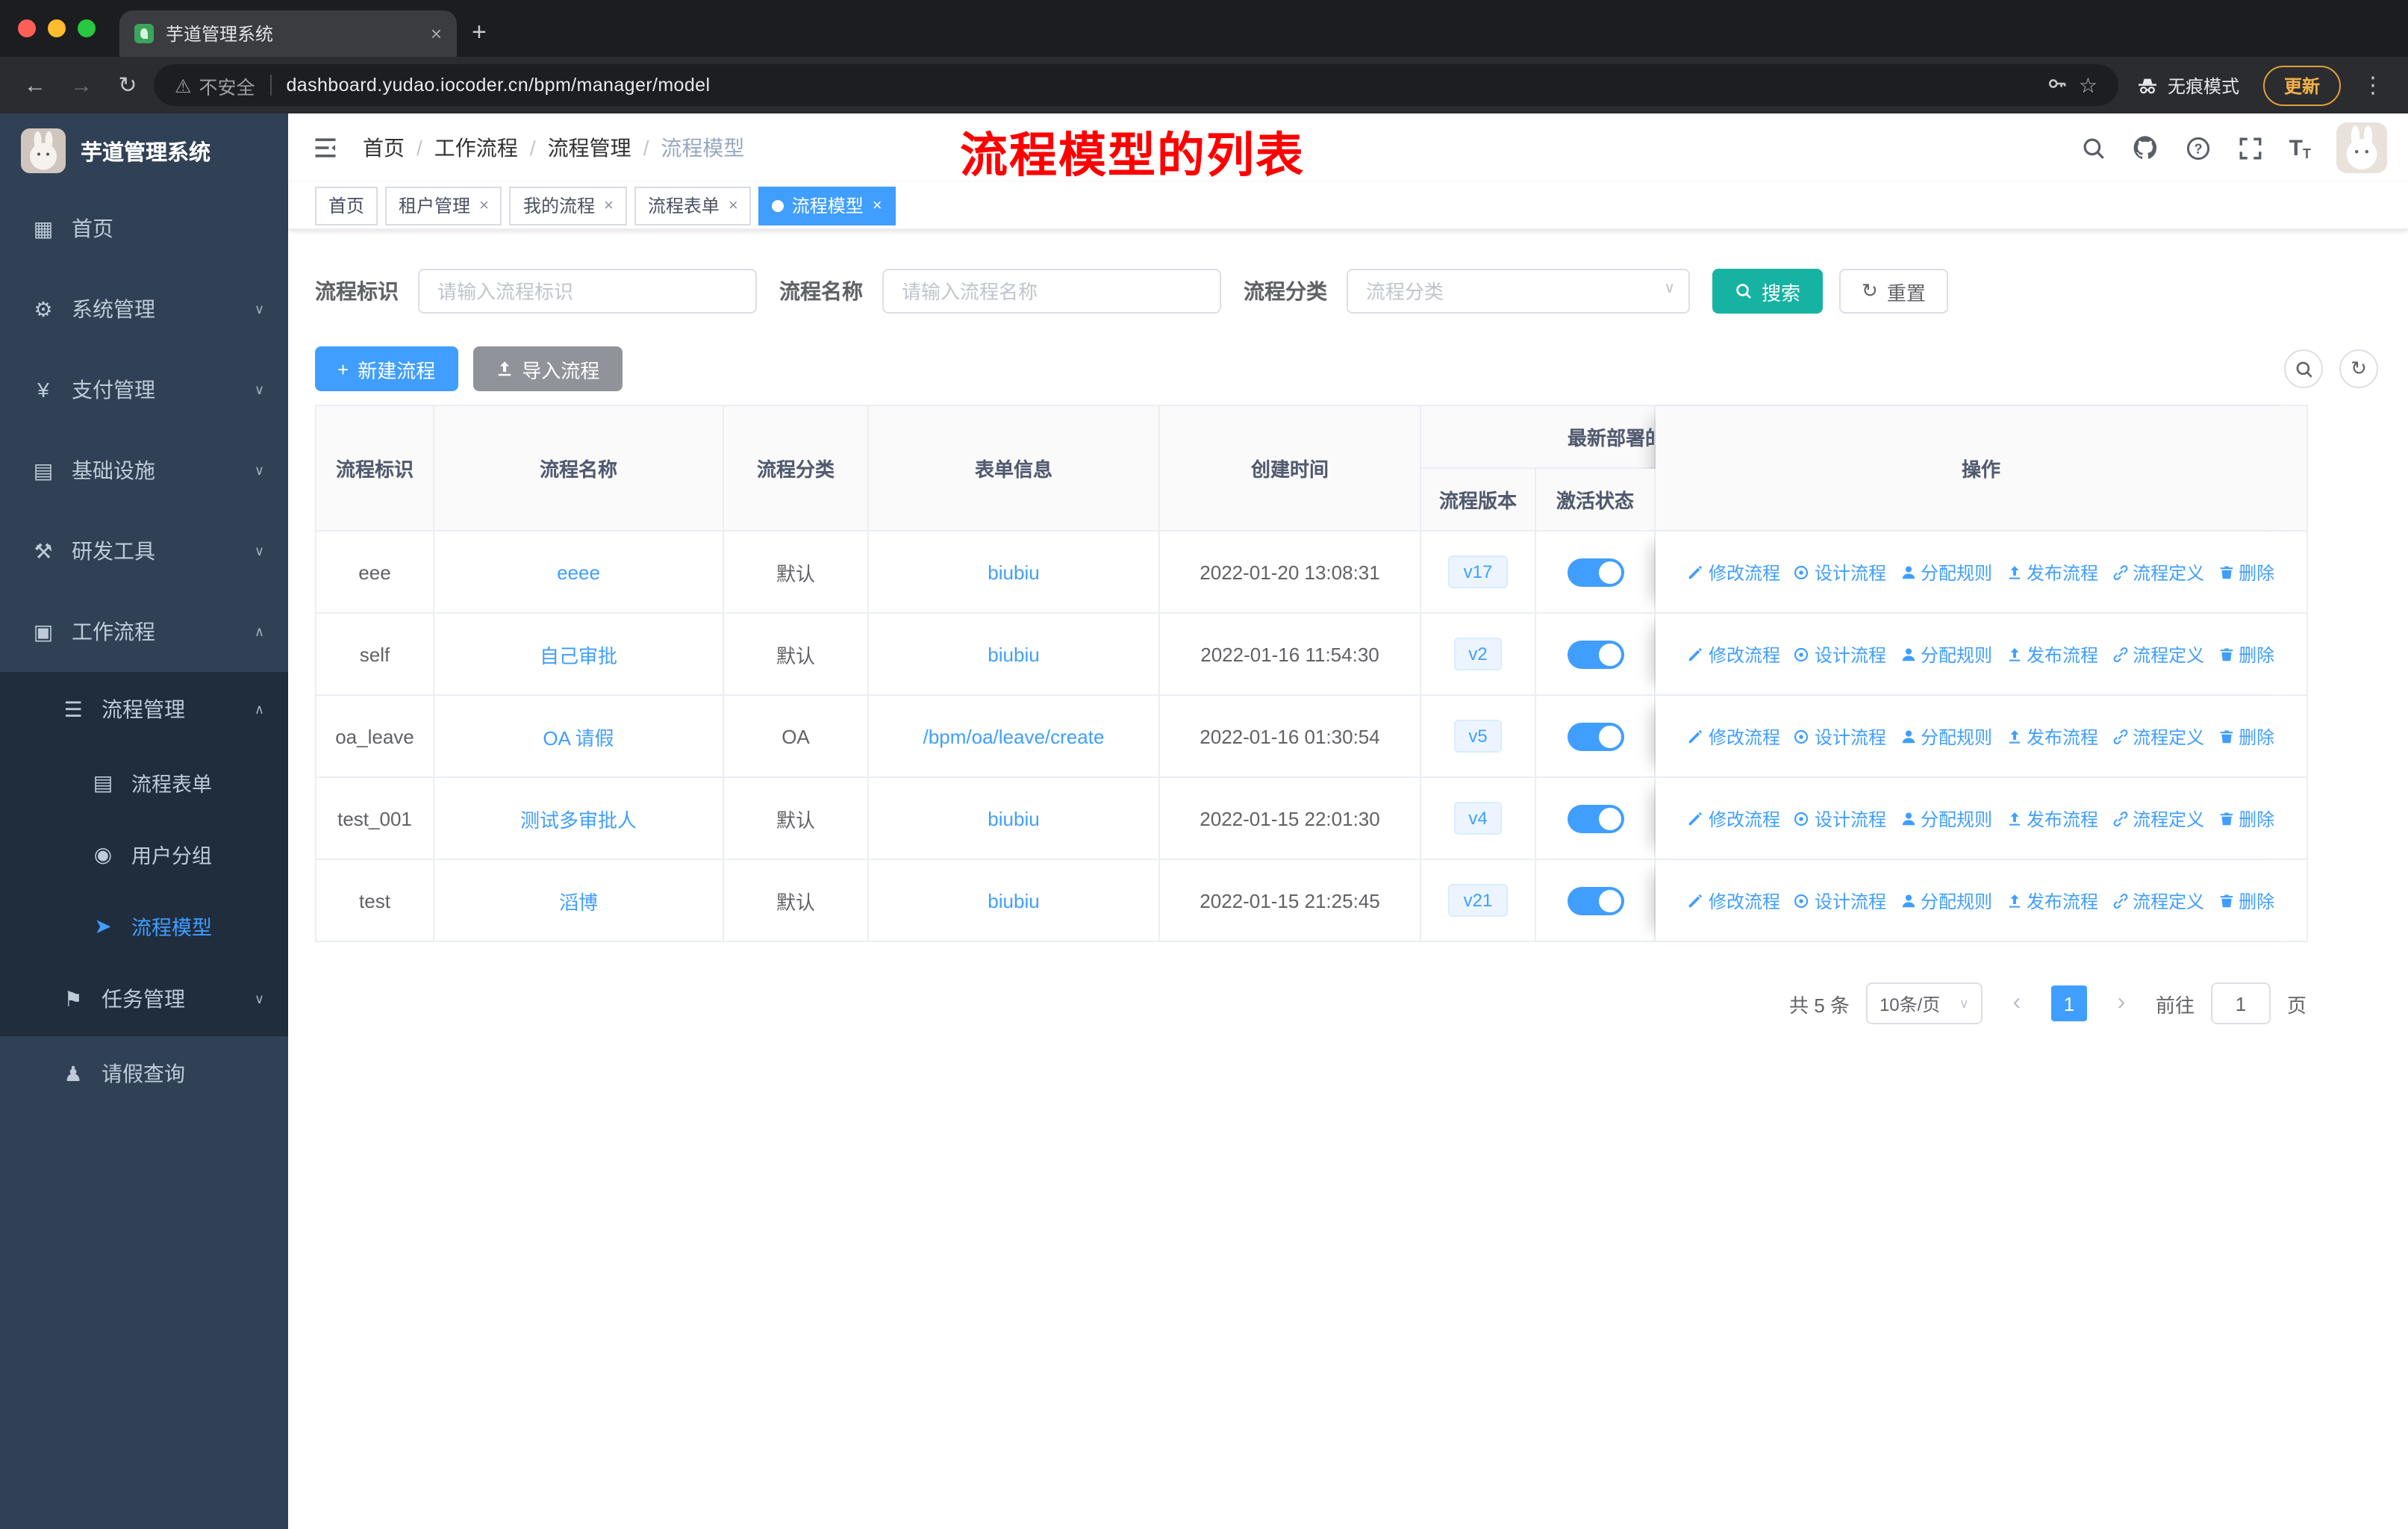 The height and width of the screenshot is (1529, 2408). I want to click on name-input, so click(1051, 291).